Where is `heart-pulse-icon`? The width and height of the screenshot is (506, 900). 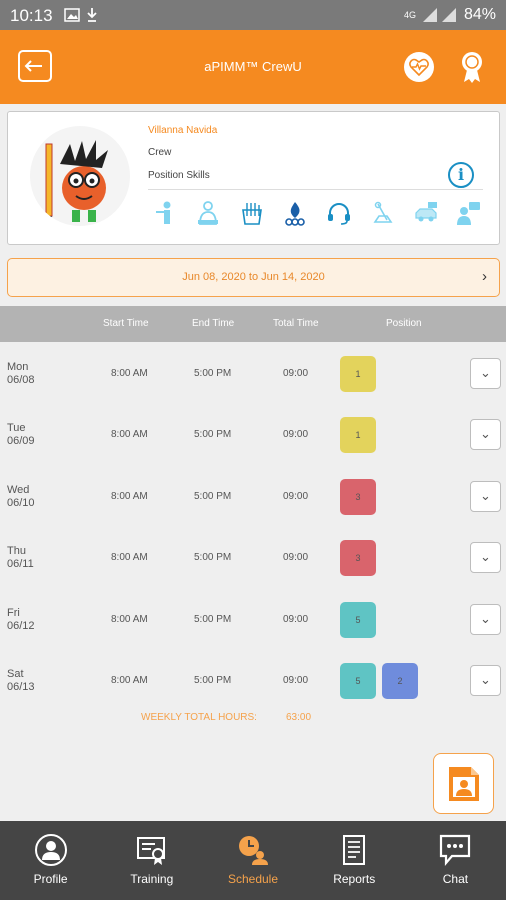
heart-pulse-icon is located at coordinates (419, 67).